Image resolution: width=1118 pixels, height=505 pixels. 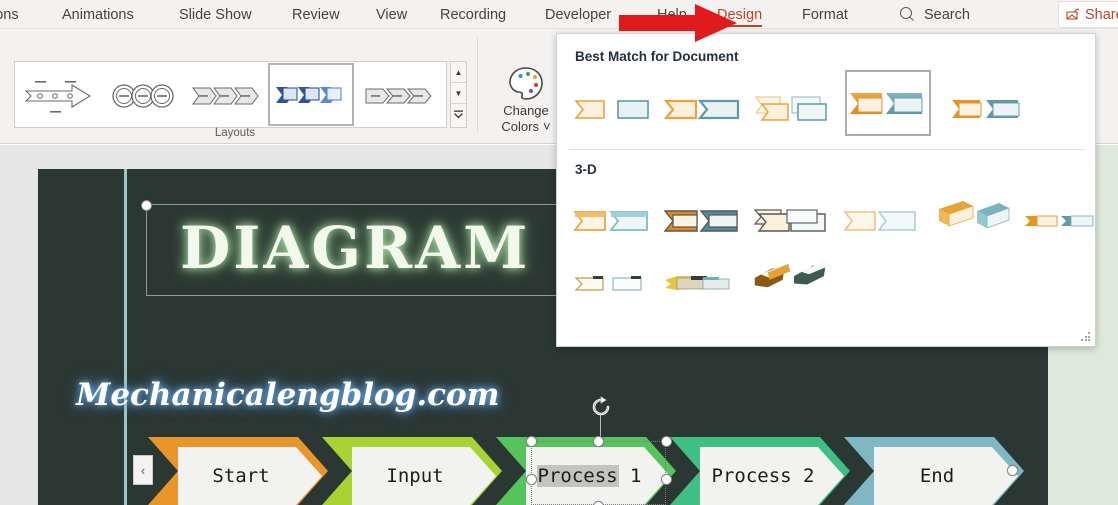 What do you see at coordinates (772, 476) in the screenshot?
I see `smartart-label-process-2: Process 2` at bounding box center [772, 476].